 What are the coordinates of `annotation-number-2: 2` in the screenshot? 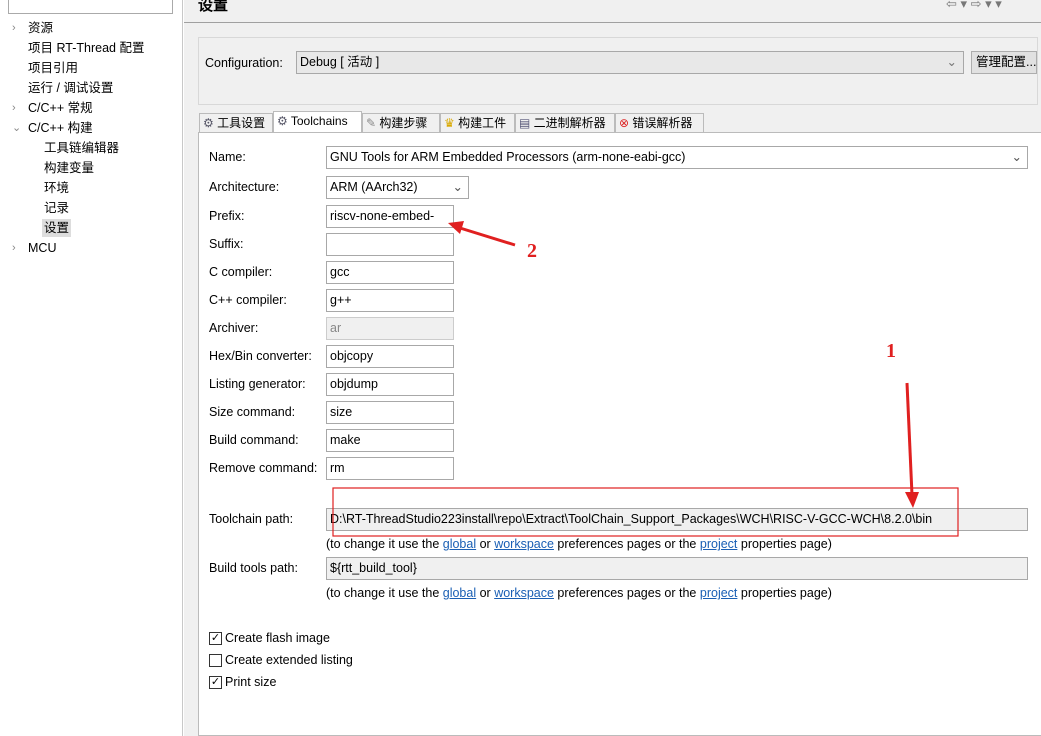 It's located at (532, 251).